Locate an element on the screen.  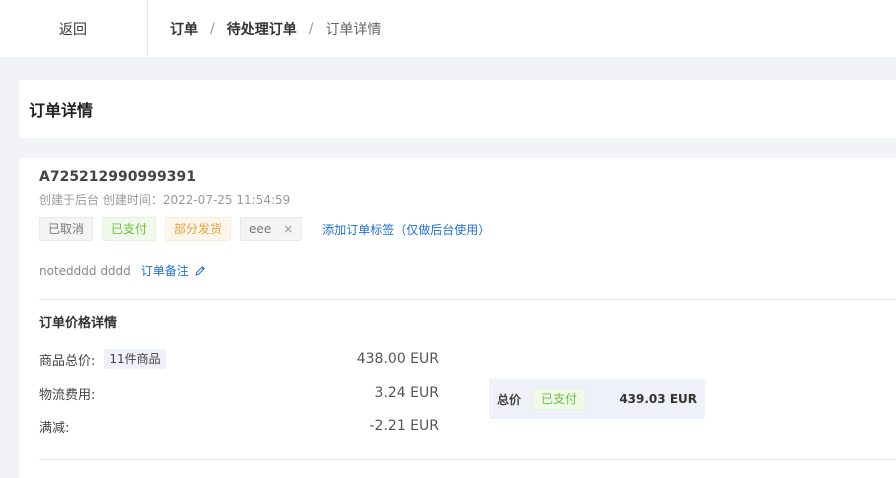
order-note-row: notedddd dddd 订单备注 is located at coordinates (122, 270).